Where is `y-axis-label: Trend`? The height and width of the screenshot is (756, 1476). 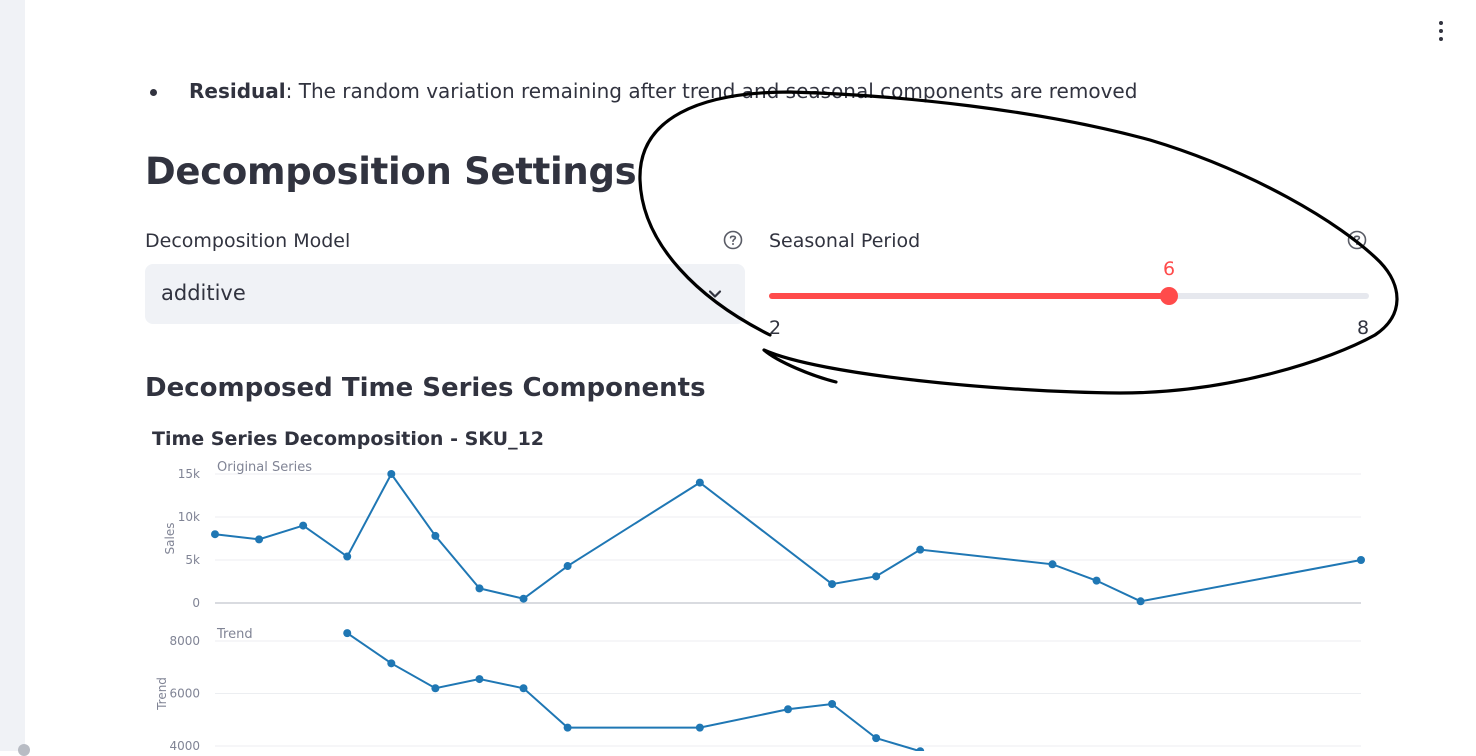
y-axis-label: Trend is located at coordinates (162, 694).